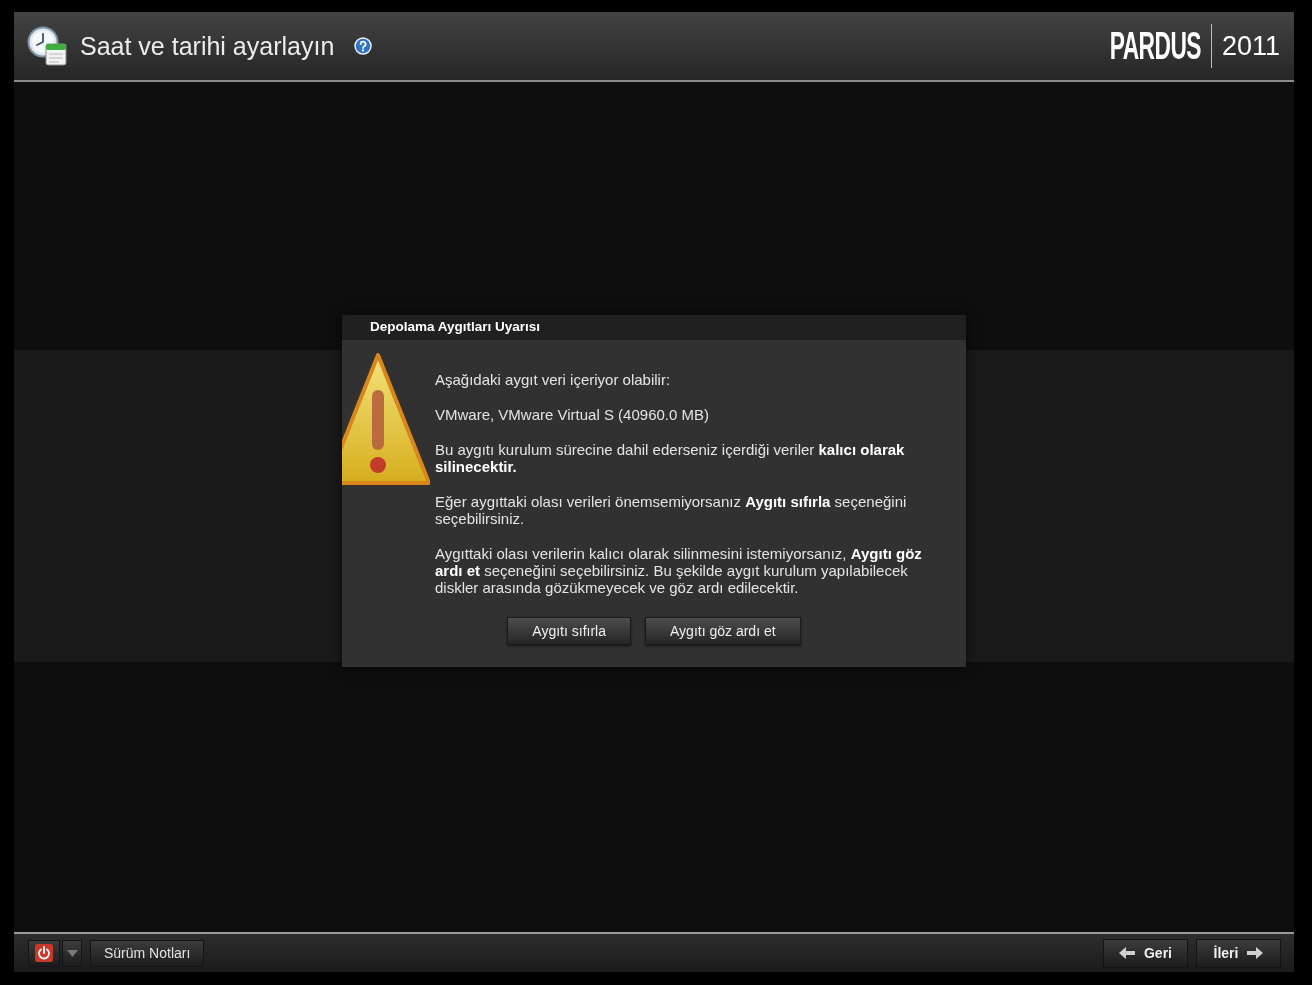  Describe the element at coordinates (572, 414) in the screenshot. I see `dialog-paragraph: VMware, VMware Virtual S (40960.0 MB)` at that location.